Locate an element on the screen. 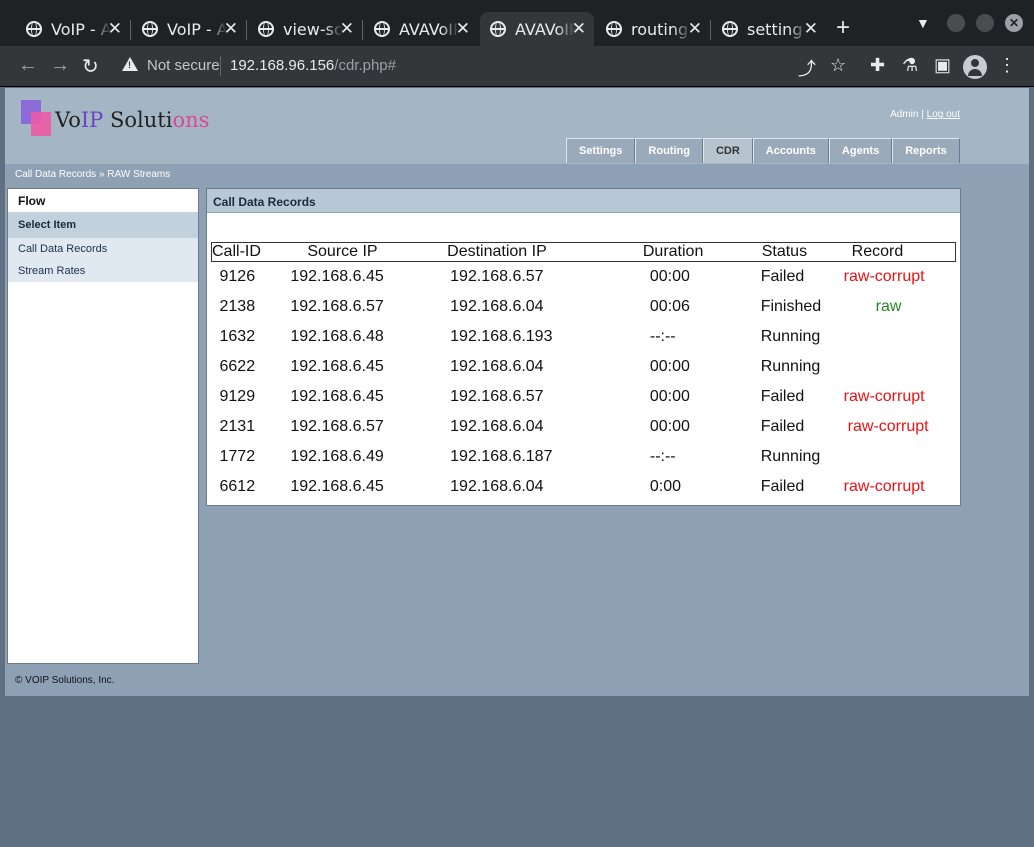  browser-tab-active: AVAVoIP ✕ is located at coordinates (537, 29).